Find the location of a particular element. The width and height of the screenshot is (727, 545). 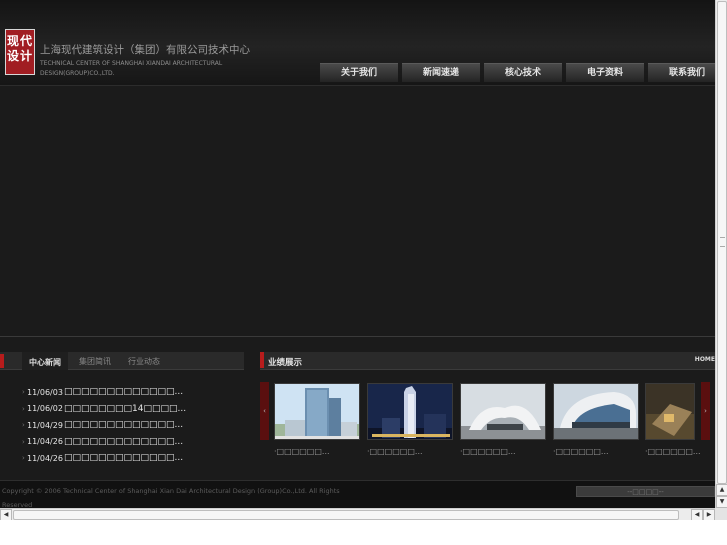

projects-more-link: HOME is located at coordinates (705, 359).